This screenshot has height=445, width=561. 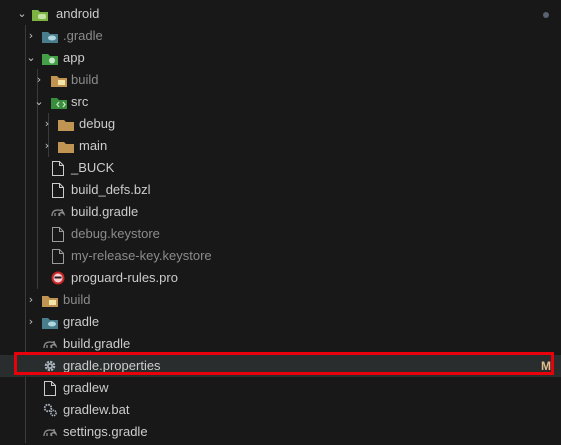 I want to click on tree-item-label: settings.gradle, so click(x=105, y=431).